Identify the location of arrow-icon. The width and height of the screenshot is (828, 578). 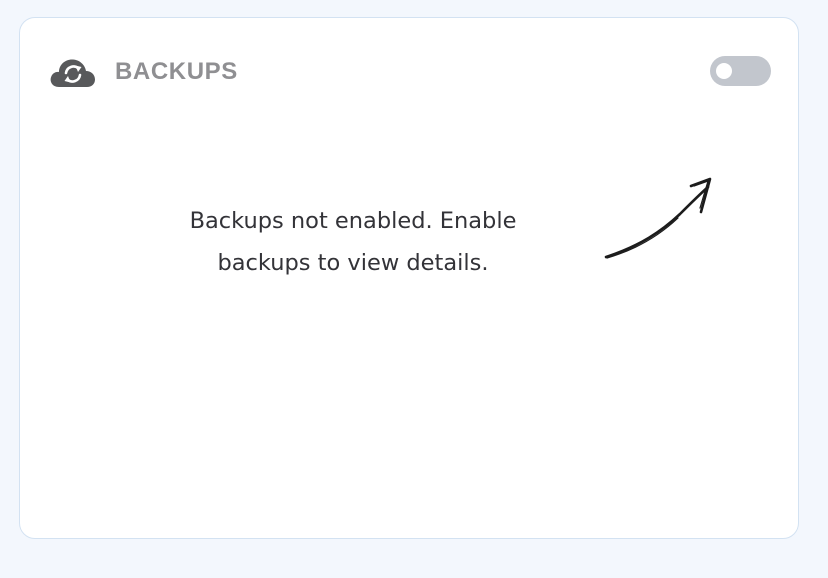
(665, 223).